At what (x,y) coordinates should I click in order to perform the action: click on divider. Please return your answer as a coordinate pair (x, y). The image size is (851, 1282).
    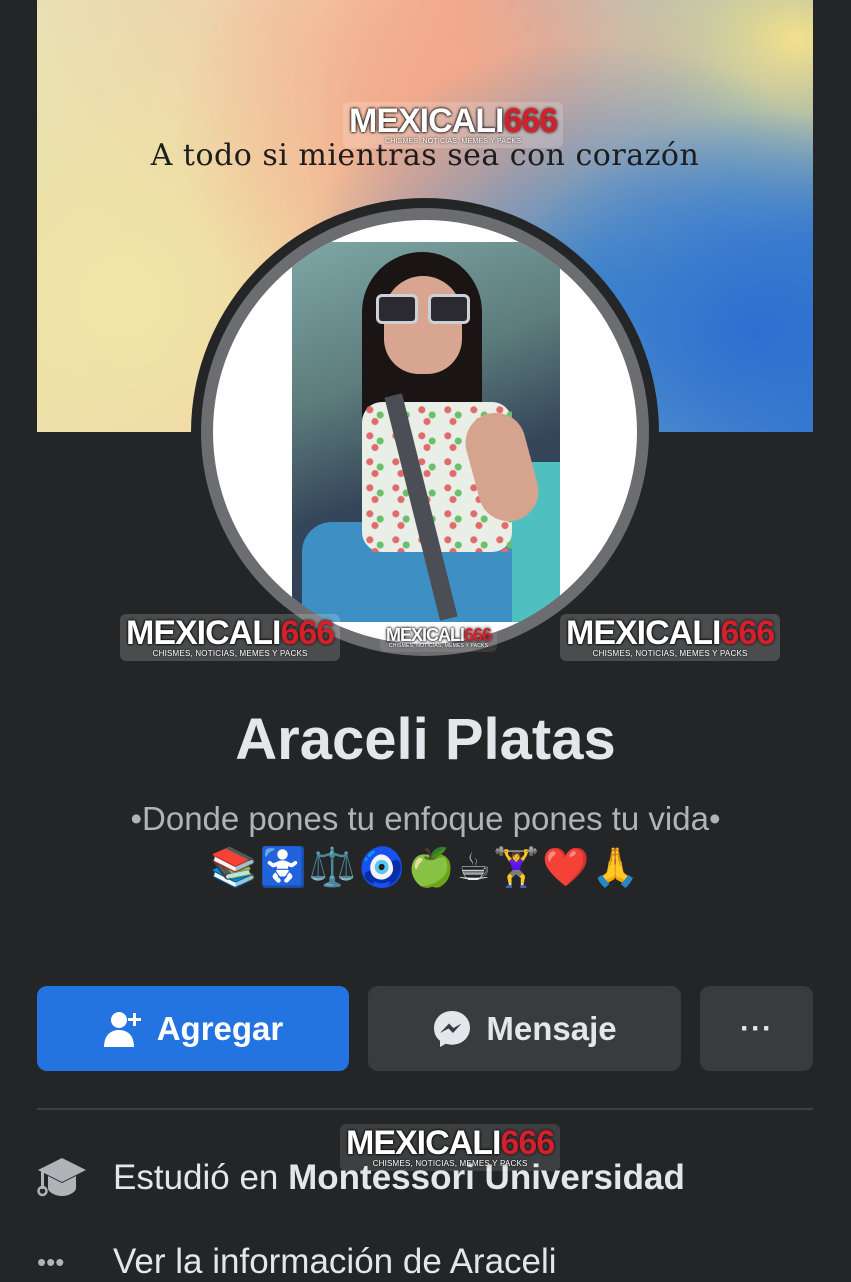
    Looking at the image, I should click on (425, 1109).